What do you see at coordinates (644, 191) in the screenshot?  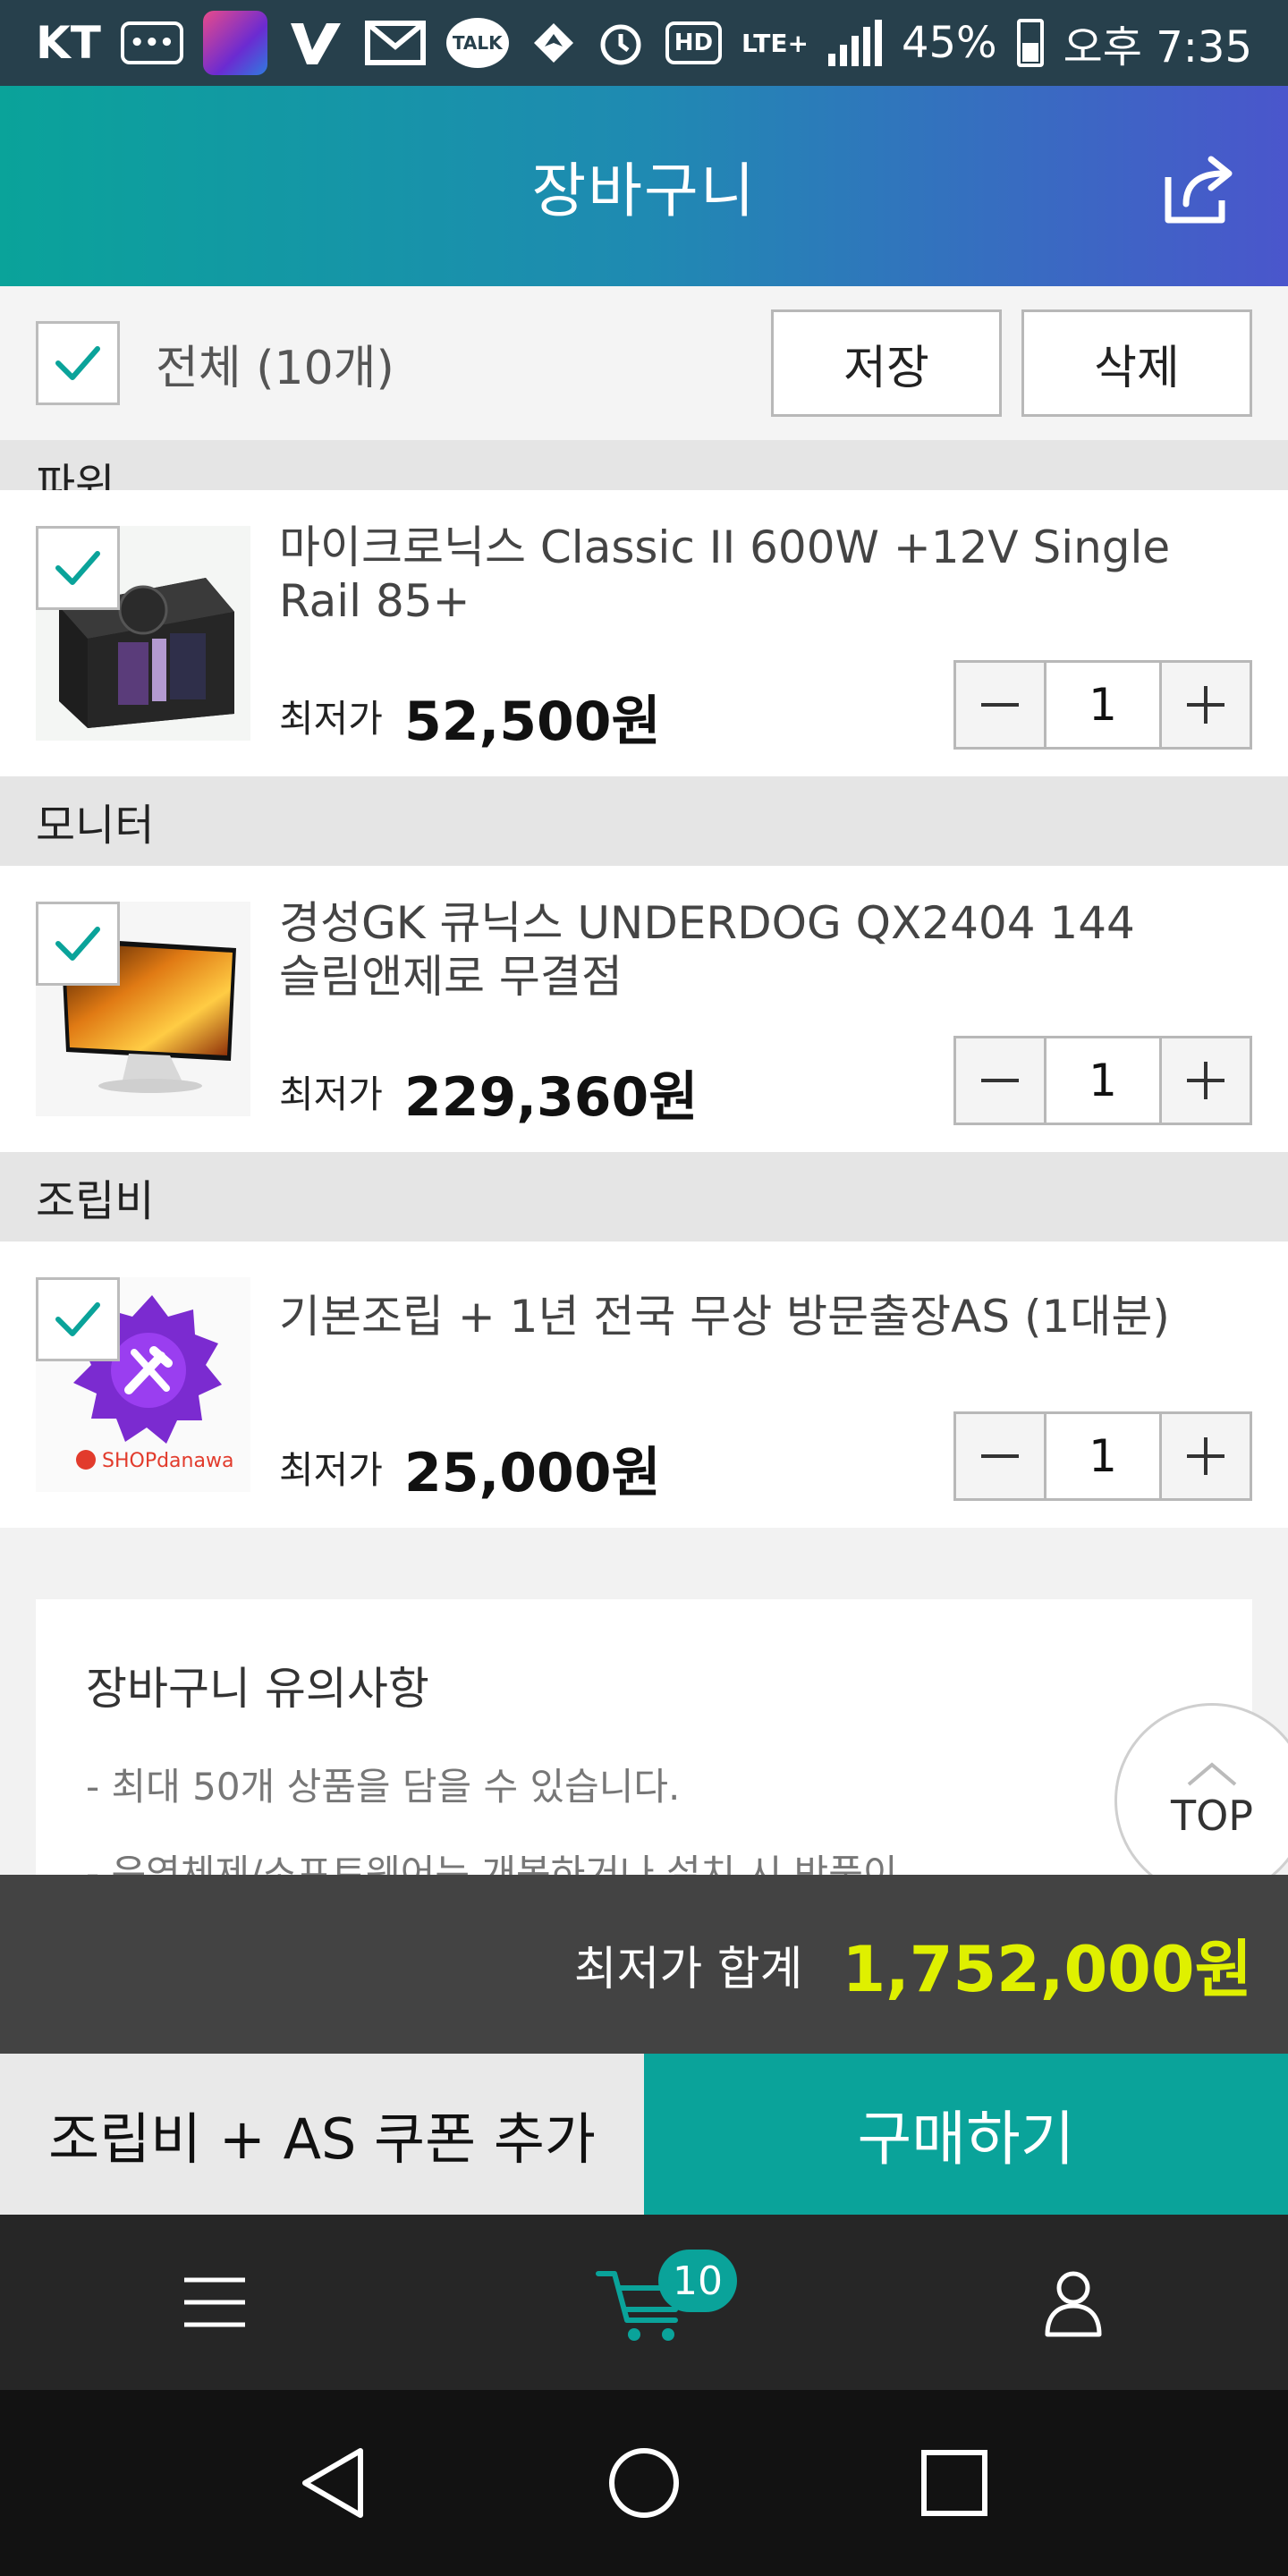 I see `page-title: 장바구니` at bounding box center [644, 191].